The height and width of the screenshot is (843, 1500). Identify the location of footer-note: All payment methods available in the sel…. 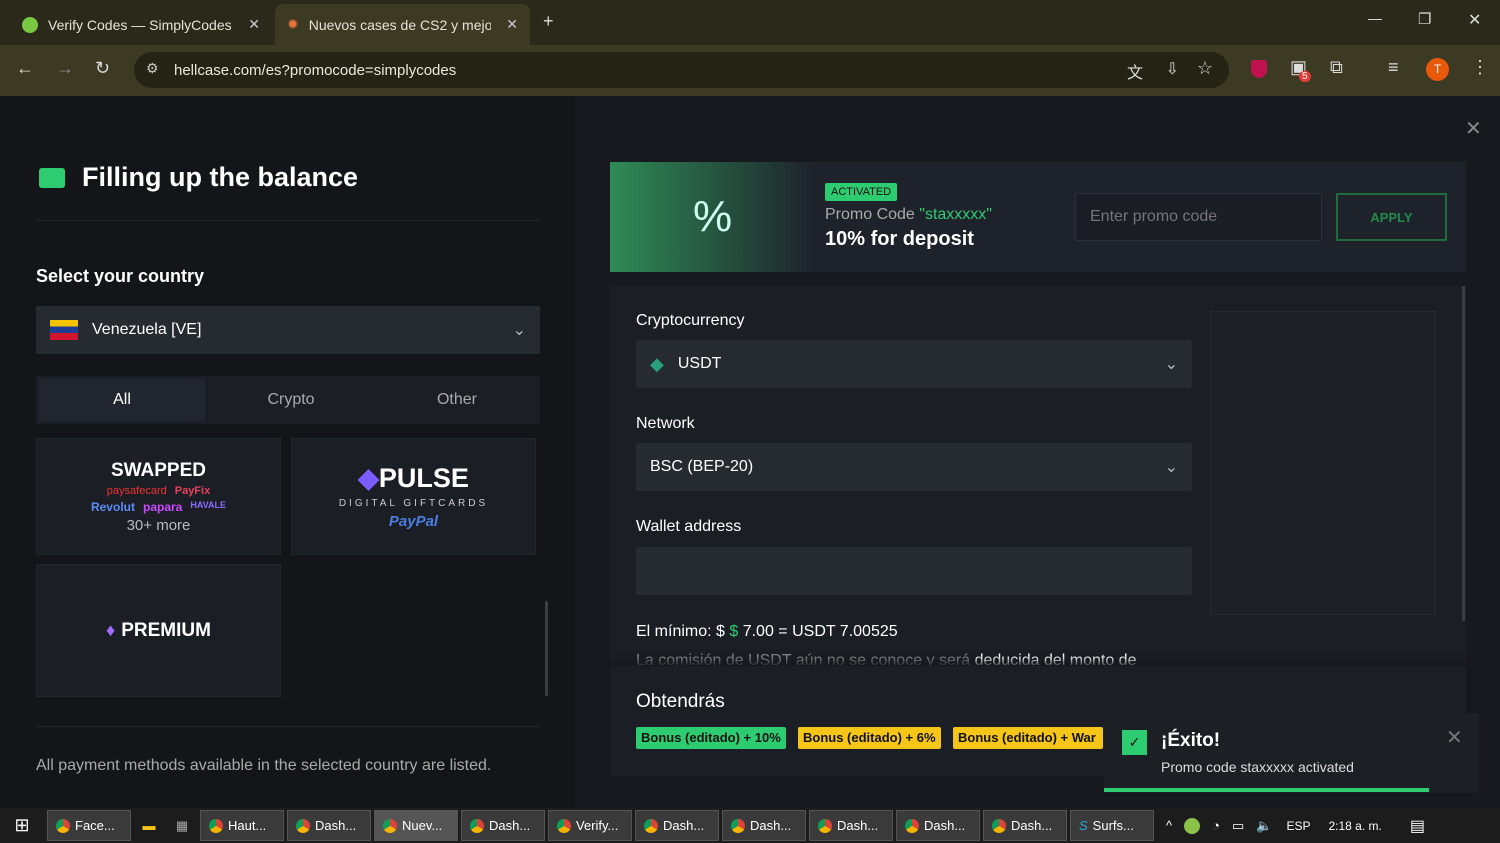
(264, 765).